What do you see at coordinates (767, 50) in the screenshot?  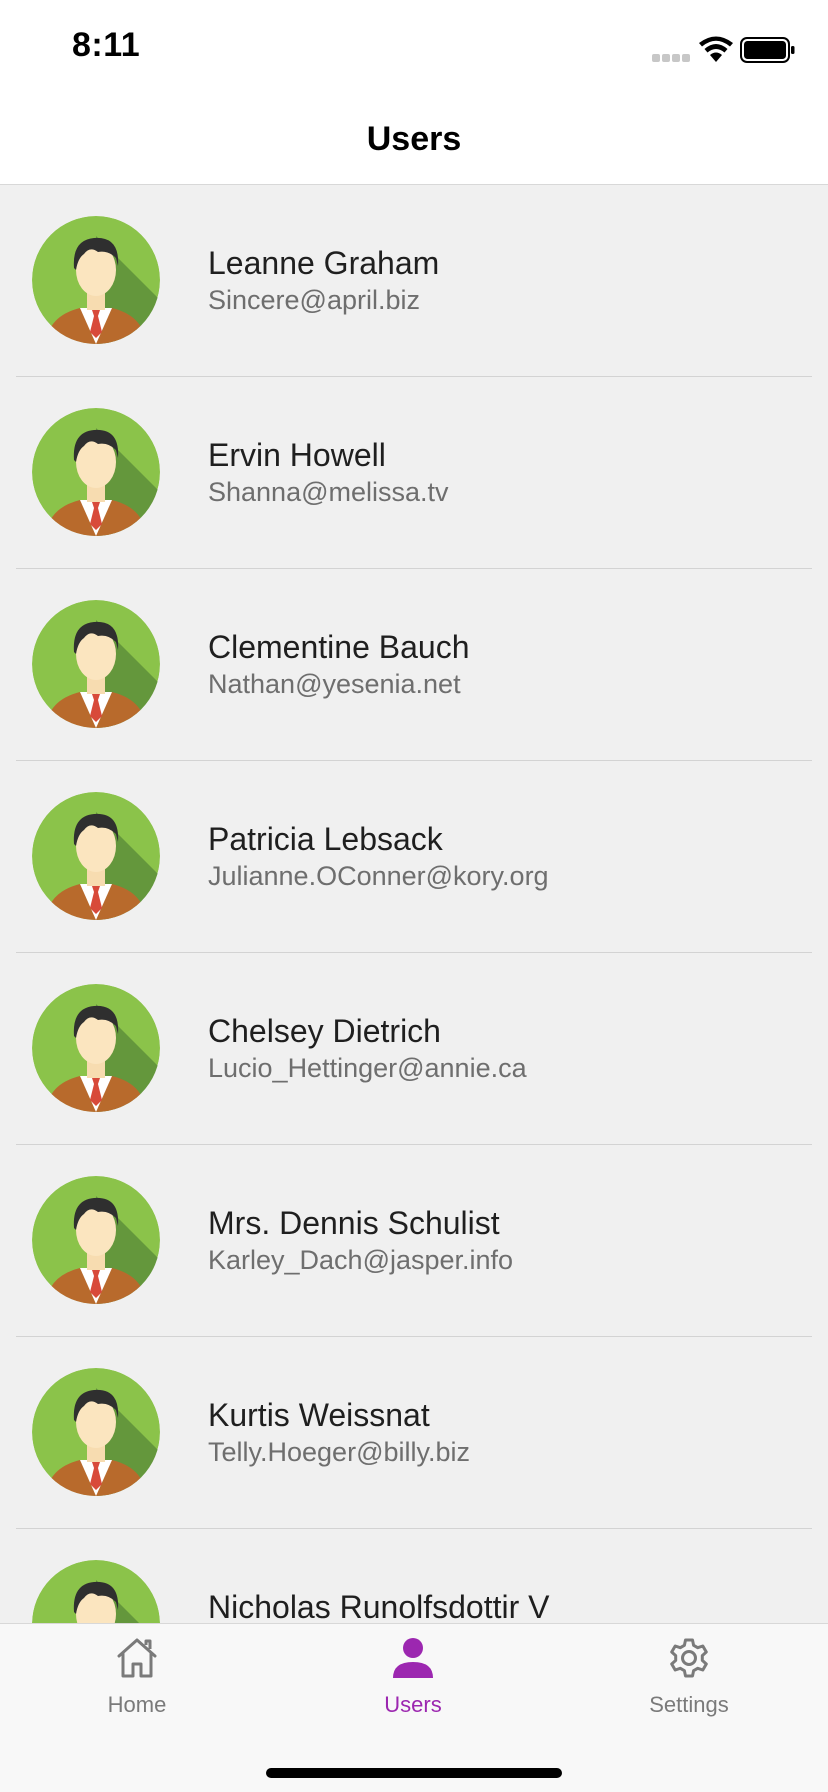 I see `battery-icon` at bounding box center [767, 50].